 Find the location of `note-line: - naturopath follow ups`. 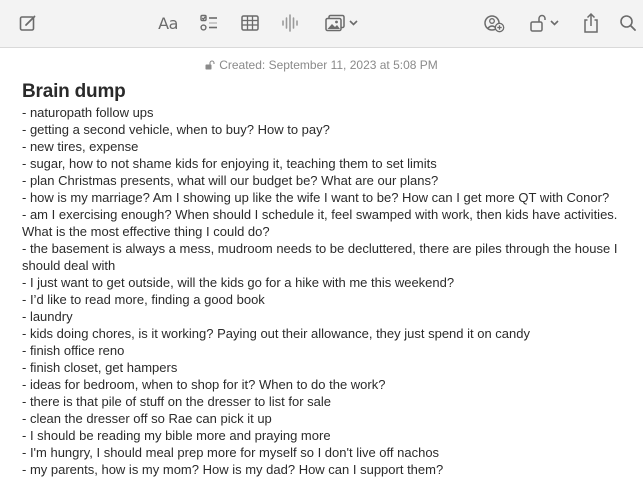

note-line: - naturopath follow ups is located at coordinates (322, 112).